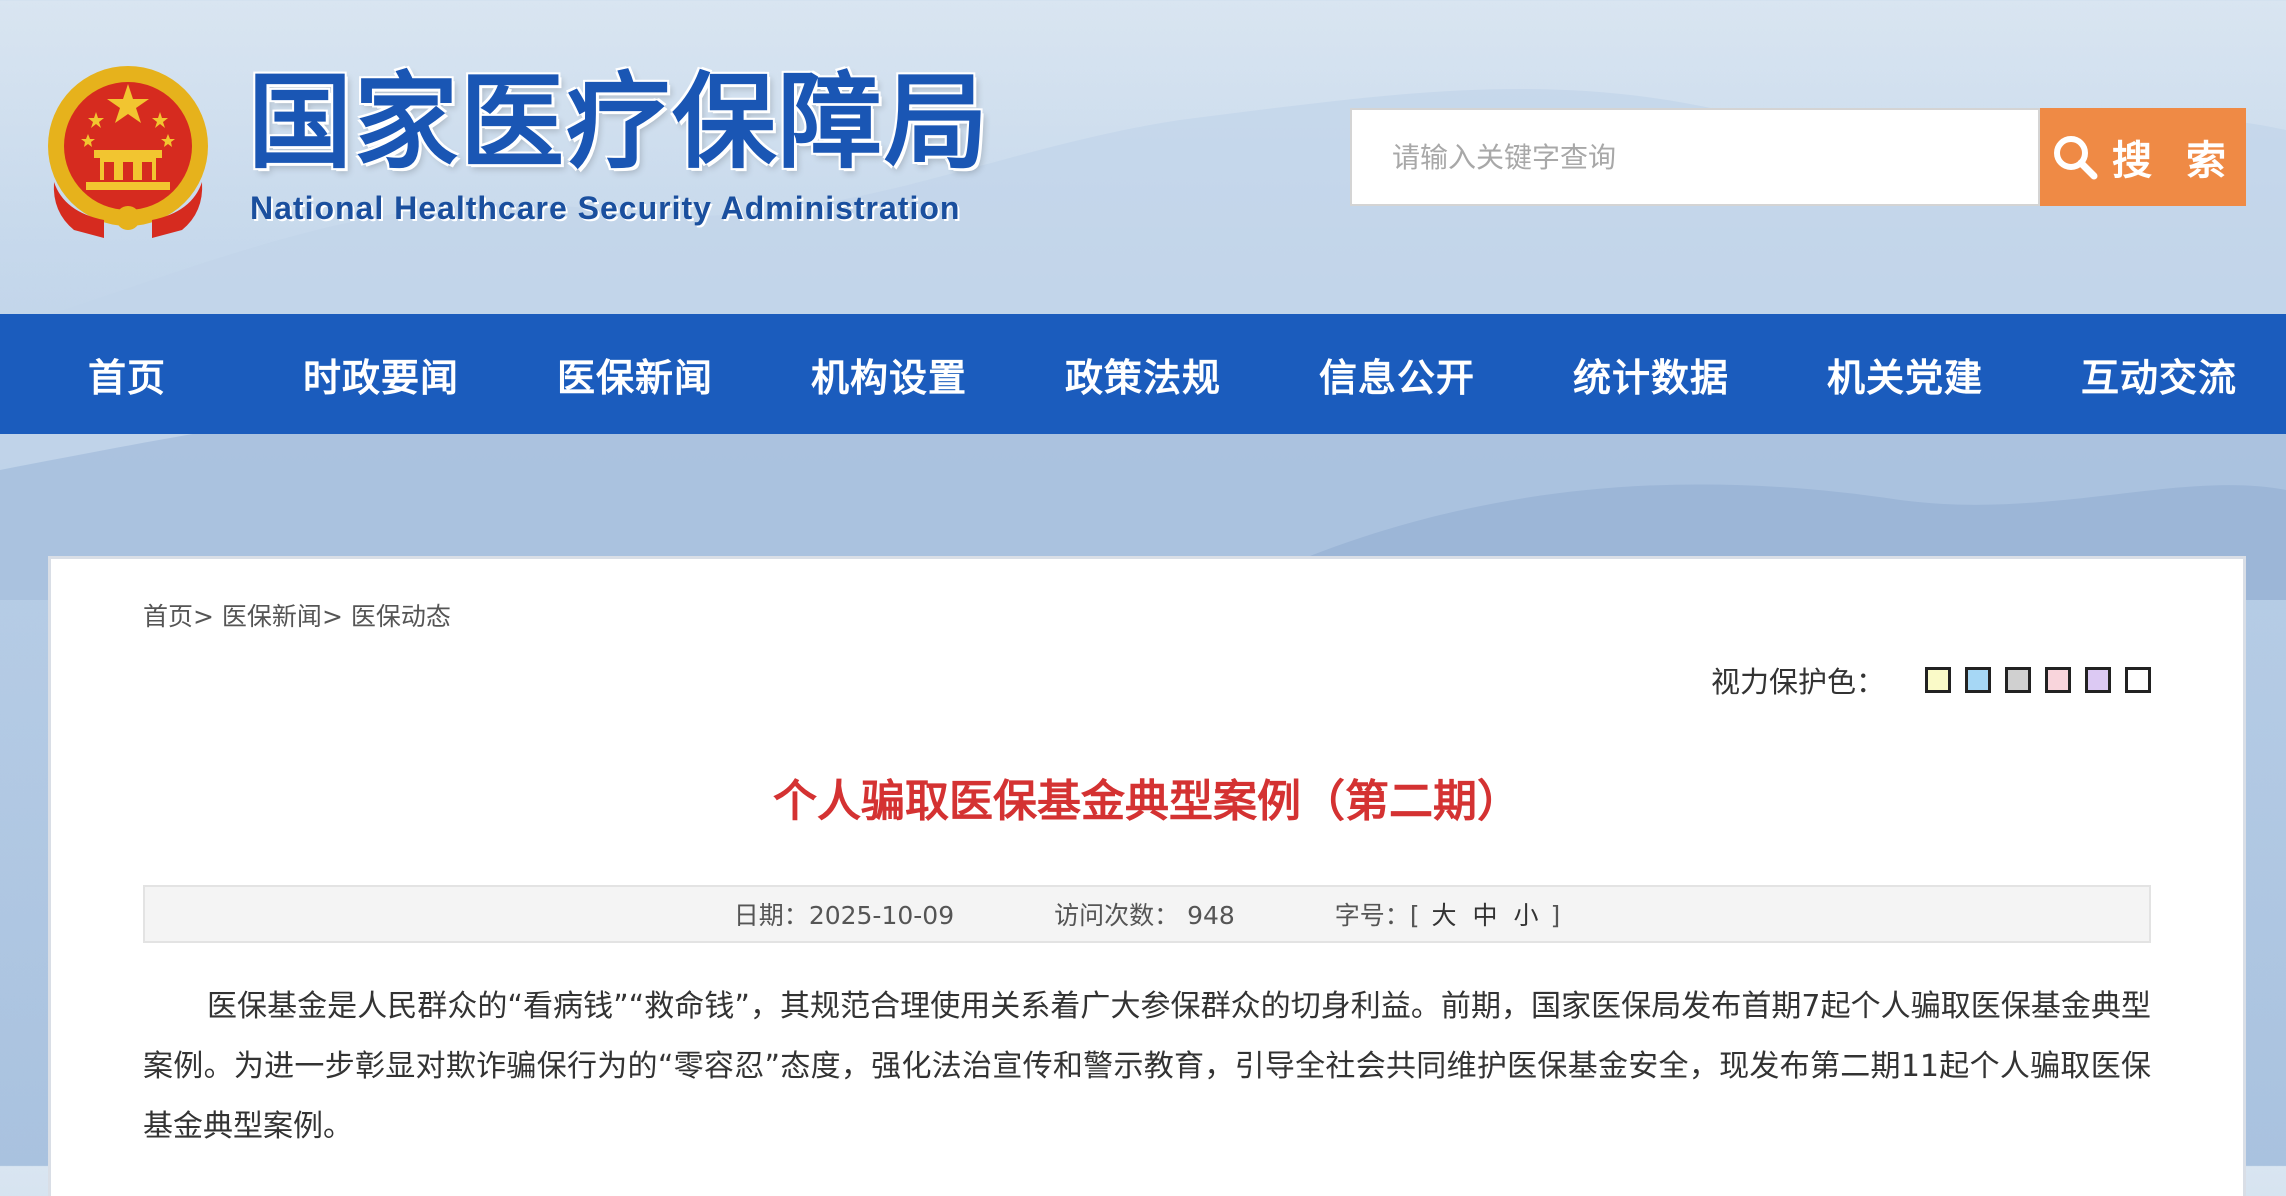  I want to click on date-value: 2025-10-09, so click(881, 915).